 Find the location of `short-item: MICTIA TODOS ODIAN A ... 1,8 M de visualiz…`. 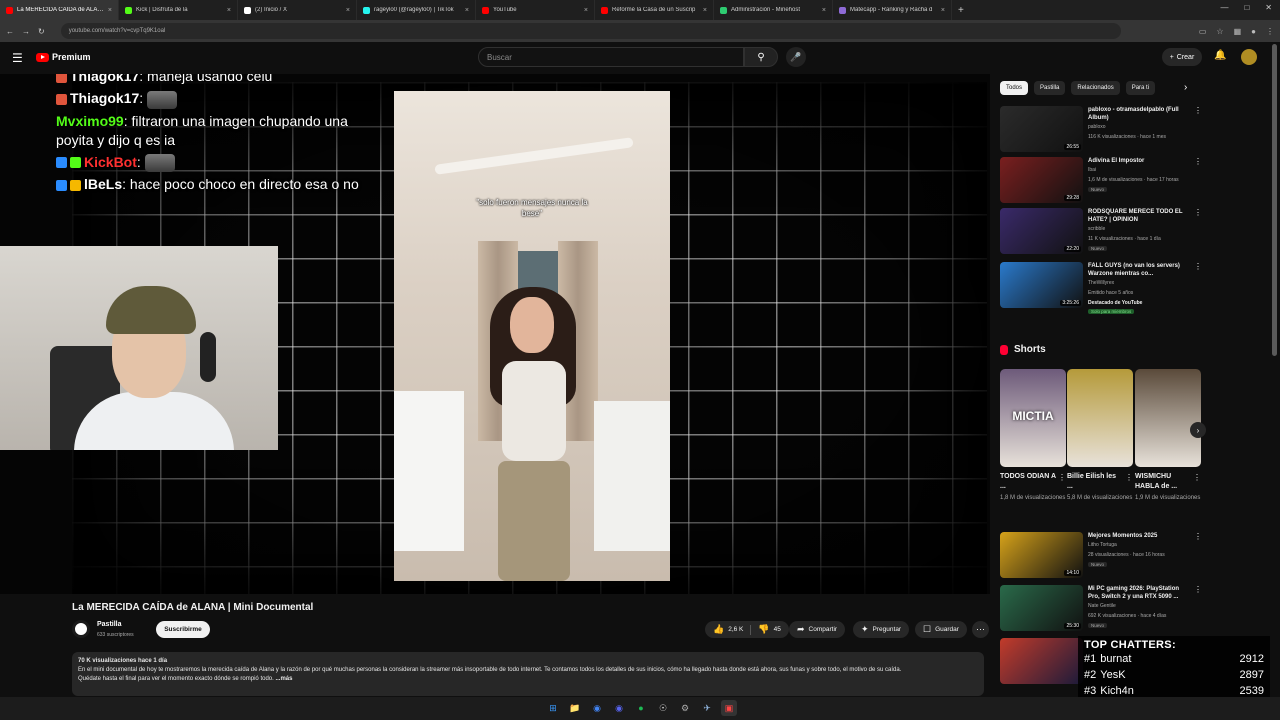

short-item: MICTIA TODOS ODIAN A ... 1,8 M de visualiz… is located at coordinates (1033, 436).